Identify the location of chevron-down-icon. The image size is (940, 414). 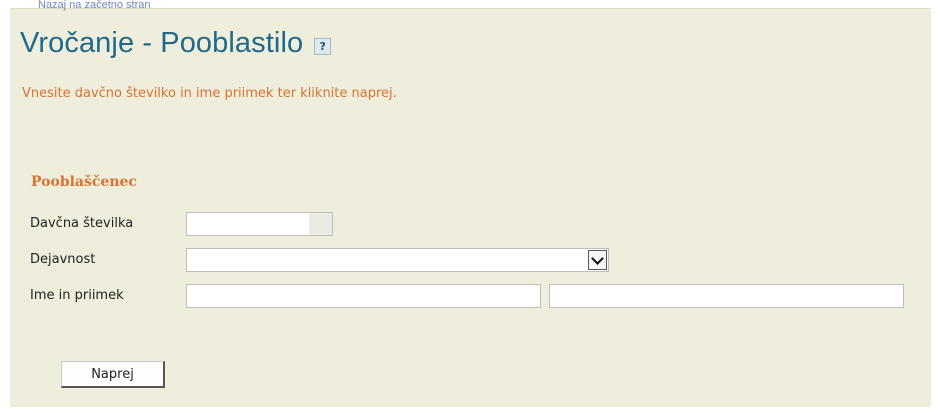
(597, 258).